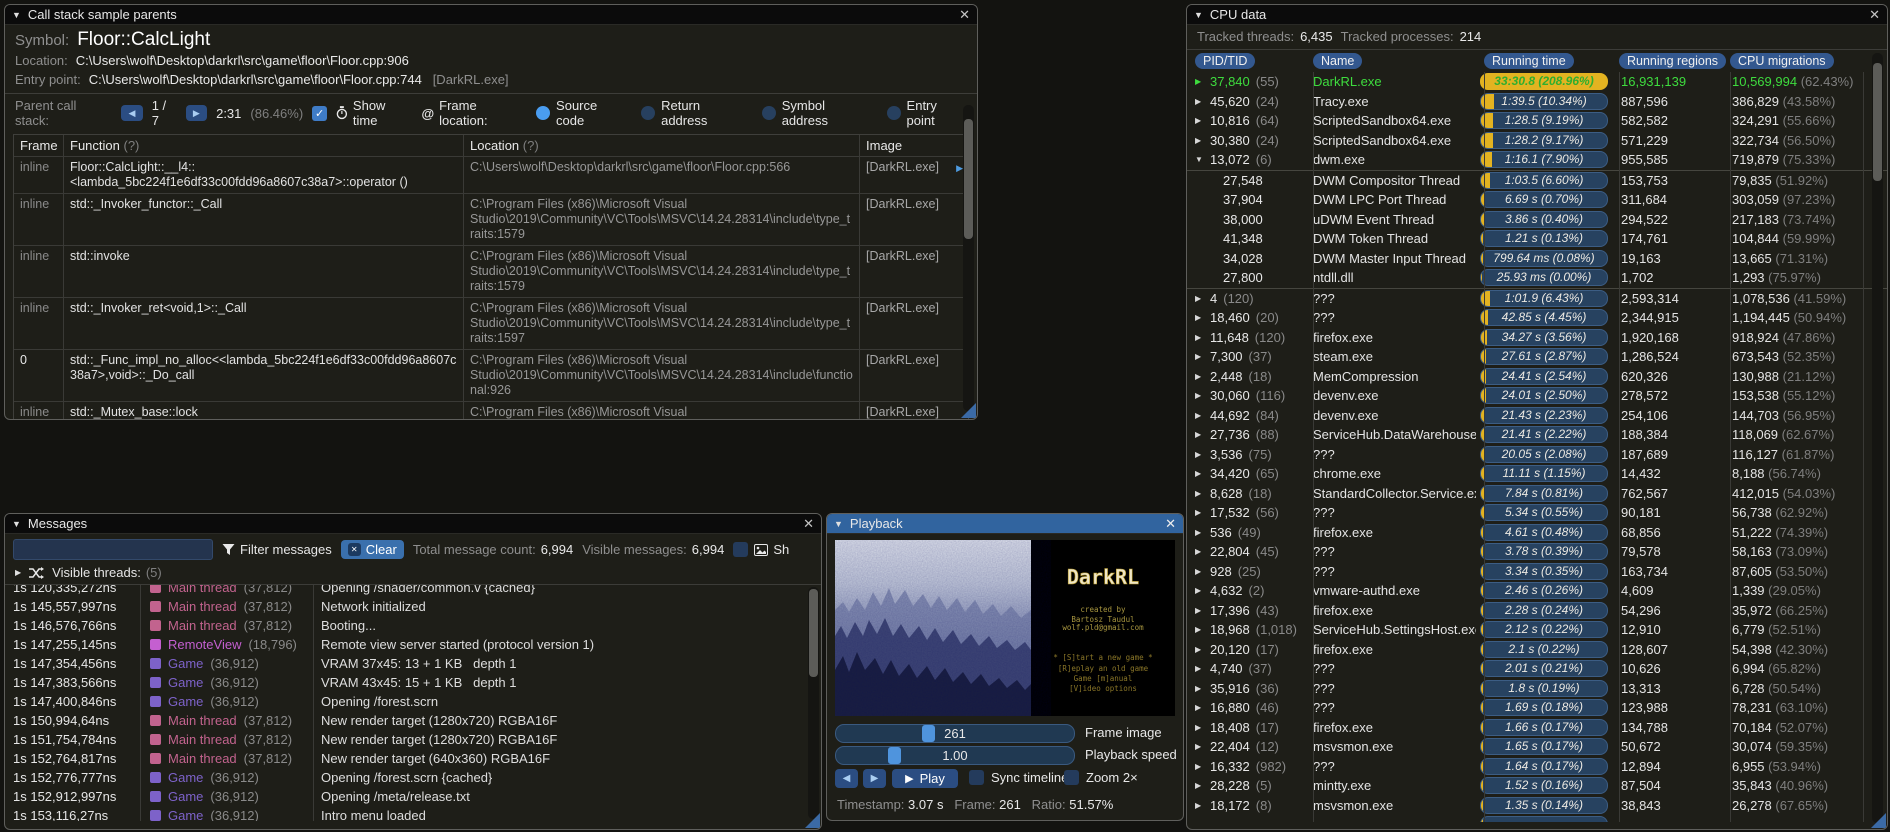 This screenshot has width=1890, height=832. What do you see at coordinates (813, 703) in the screenshot?
I see `messages-scrollbar` at bounding box center [813, 703].